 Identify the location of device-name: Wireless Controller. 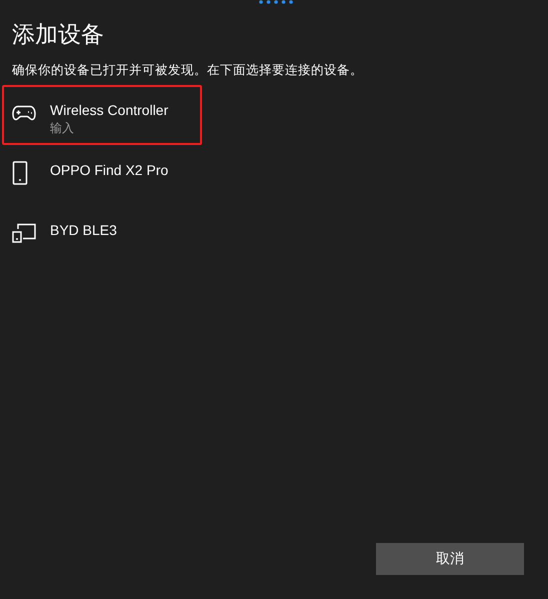
(109, 110).